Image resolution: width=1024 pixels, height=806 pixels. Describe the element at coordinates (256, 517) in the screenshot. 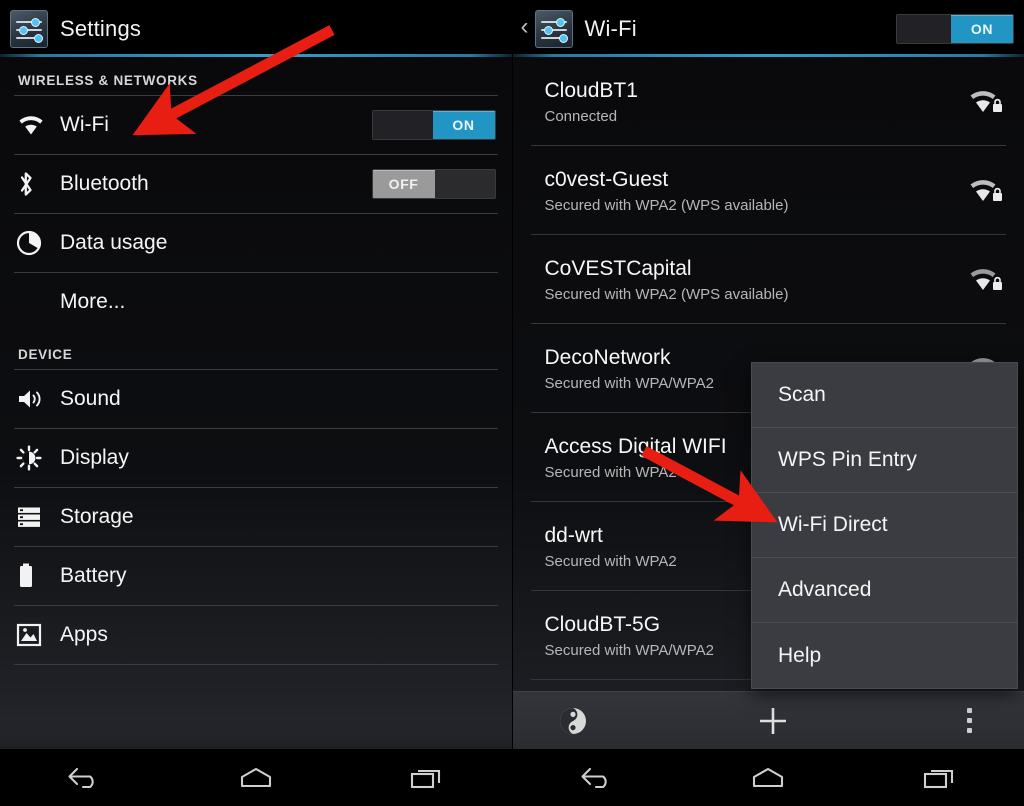

I see `settings-row-storage: Storage` at that location.